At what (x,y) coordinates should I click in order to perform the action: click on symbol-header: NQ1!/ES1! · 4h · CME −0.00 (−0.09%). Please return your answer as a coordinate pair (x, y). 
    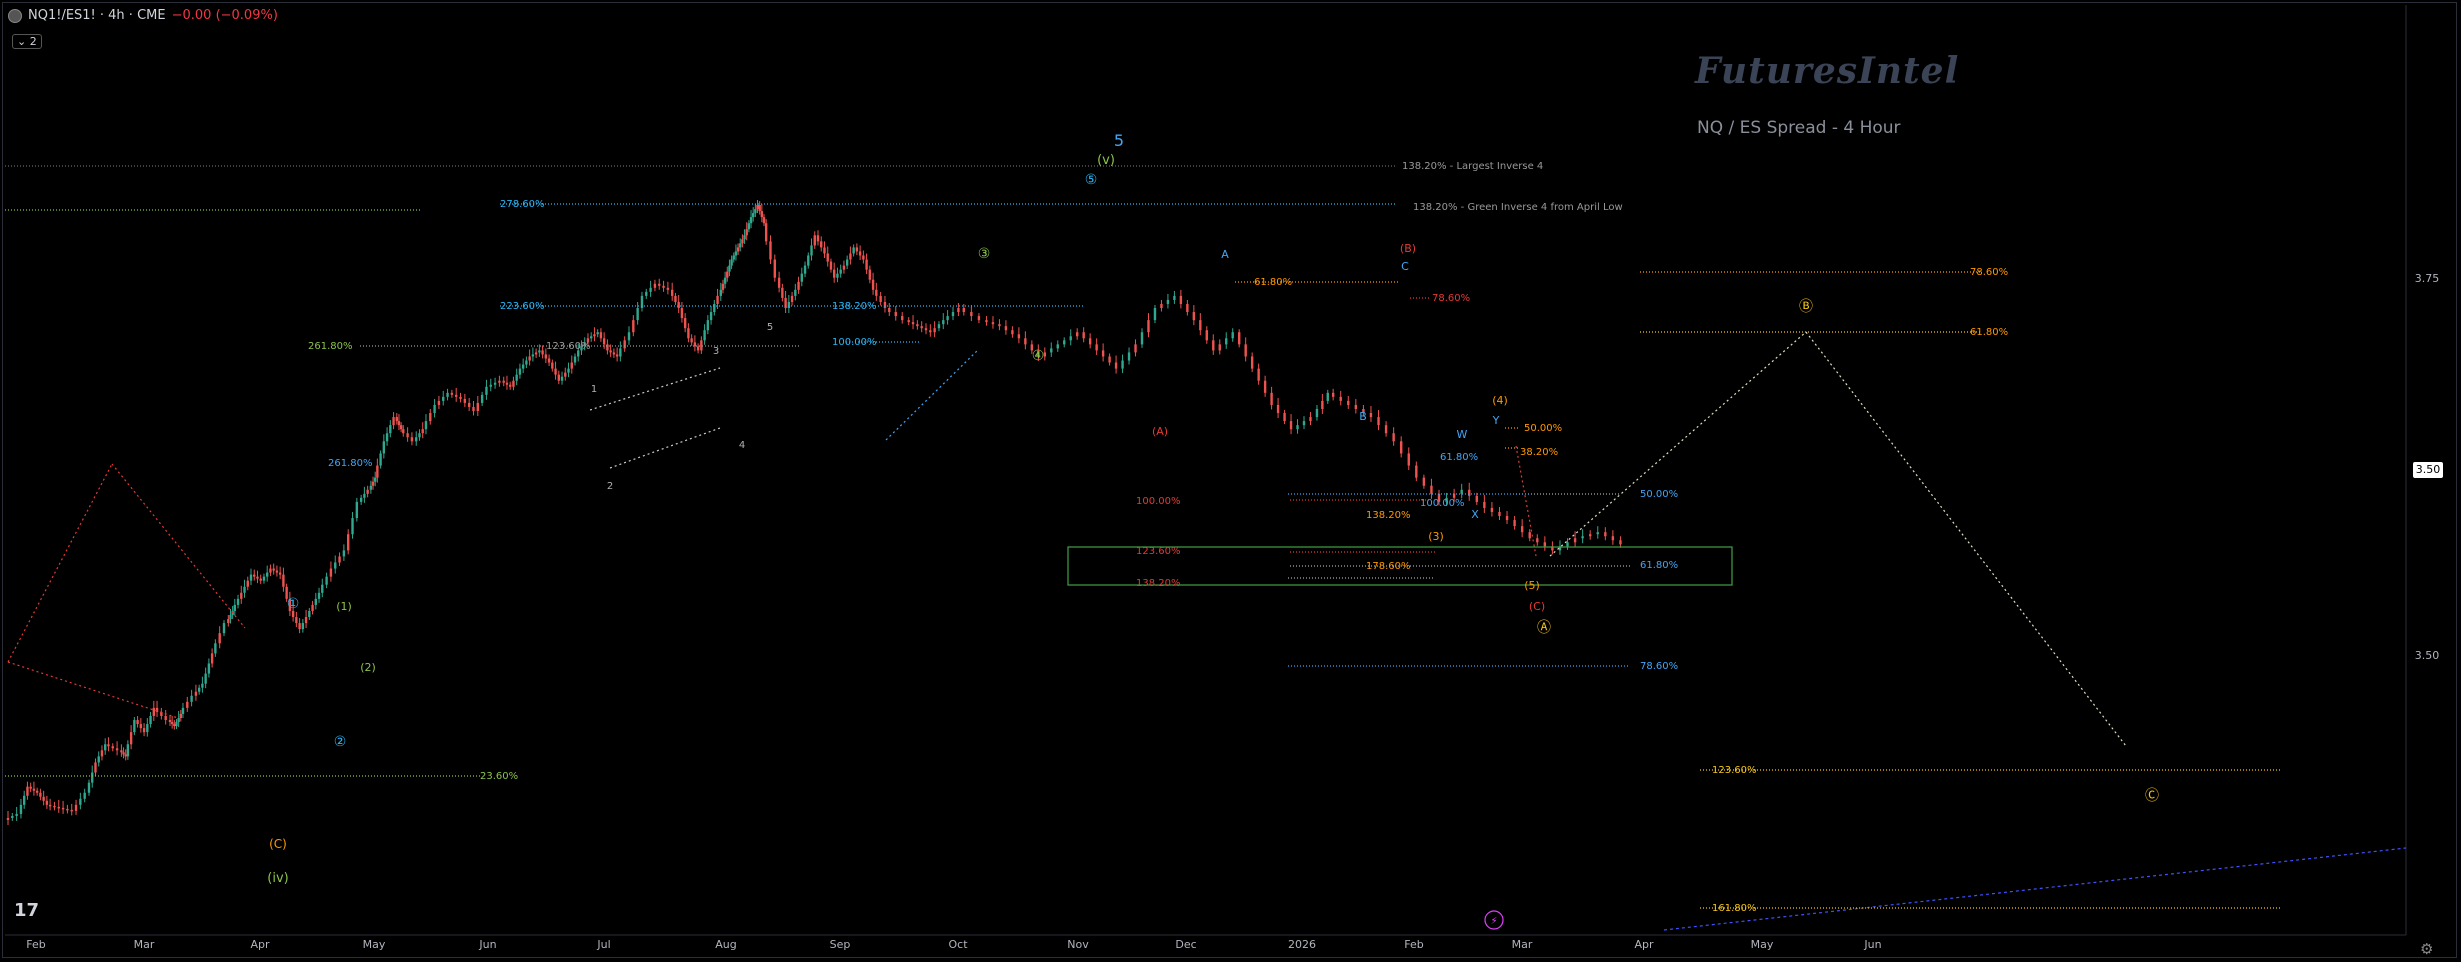
    Looking at the image, I should click on (143, 15).